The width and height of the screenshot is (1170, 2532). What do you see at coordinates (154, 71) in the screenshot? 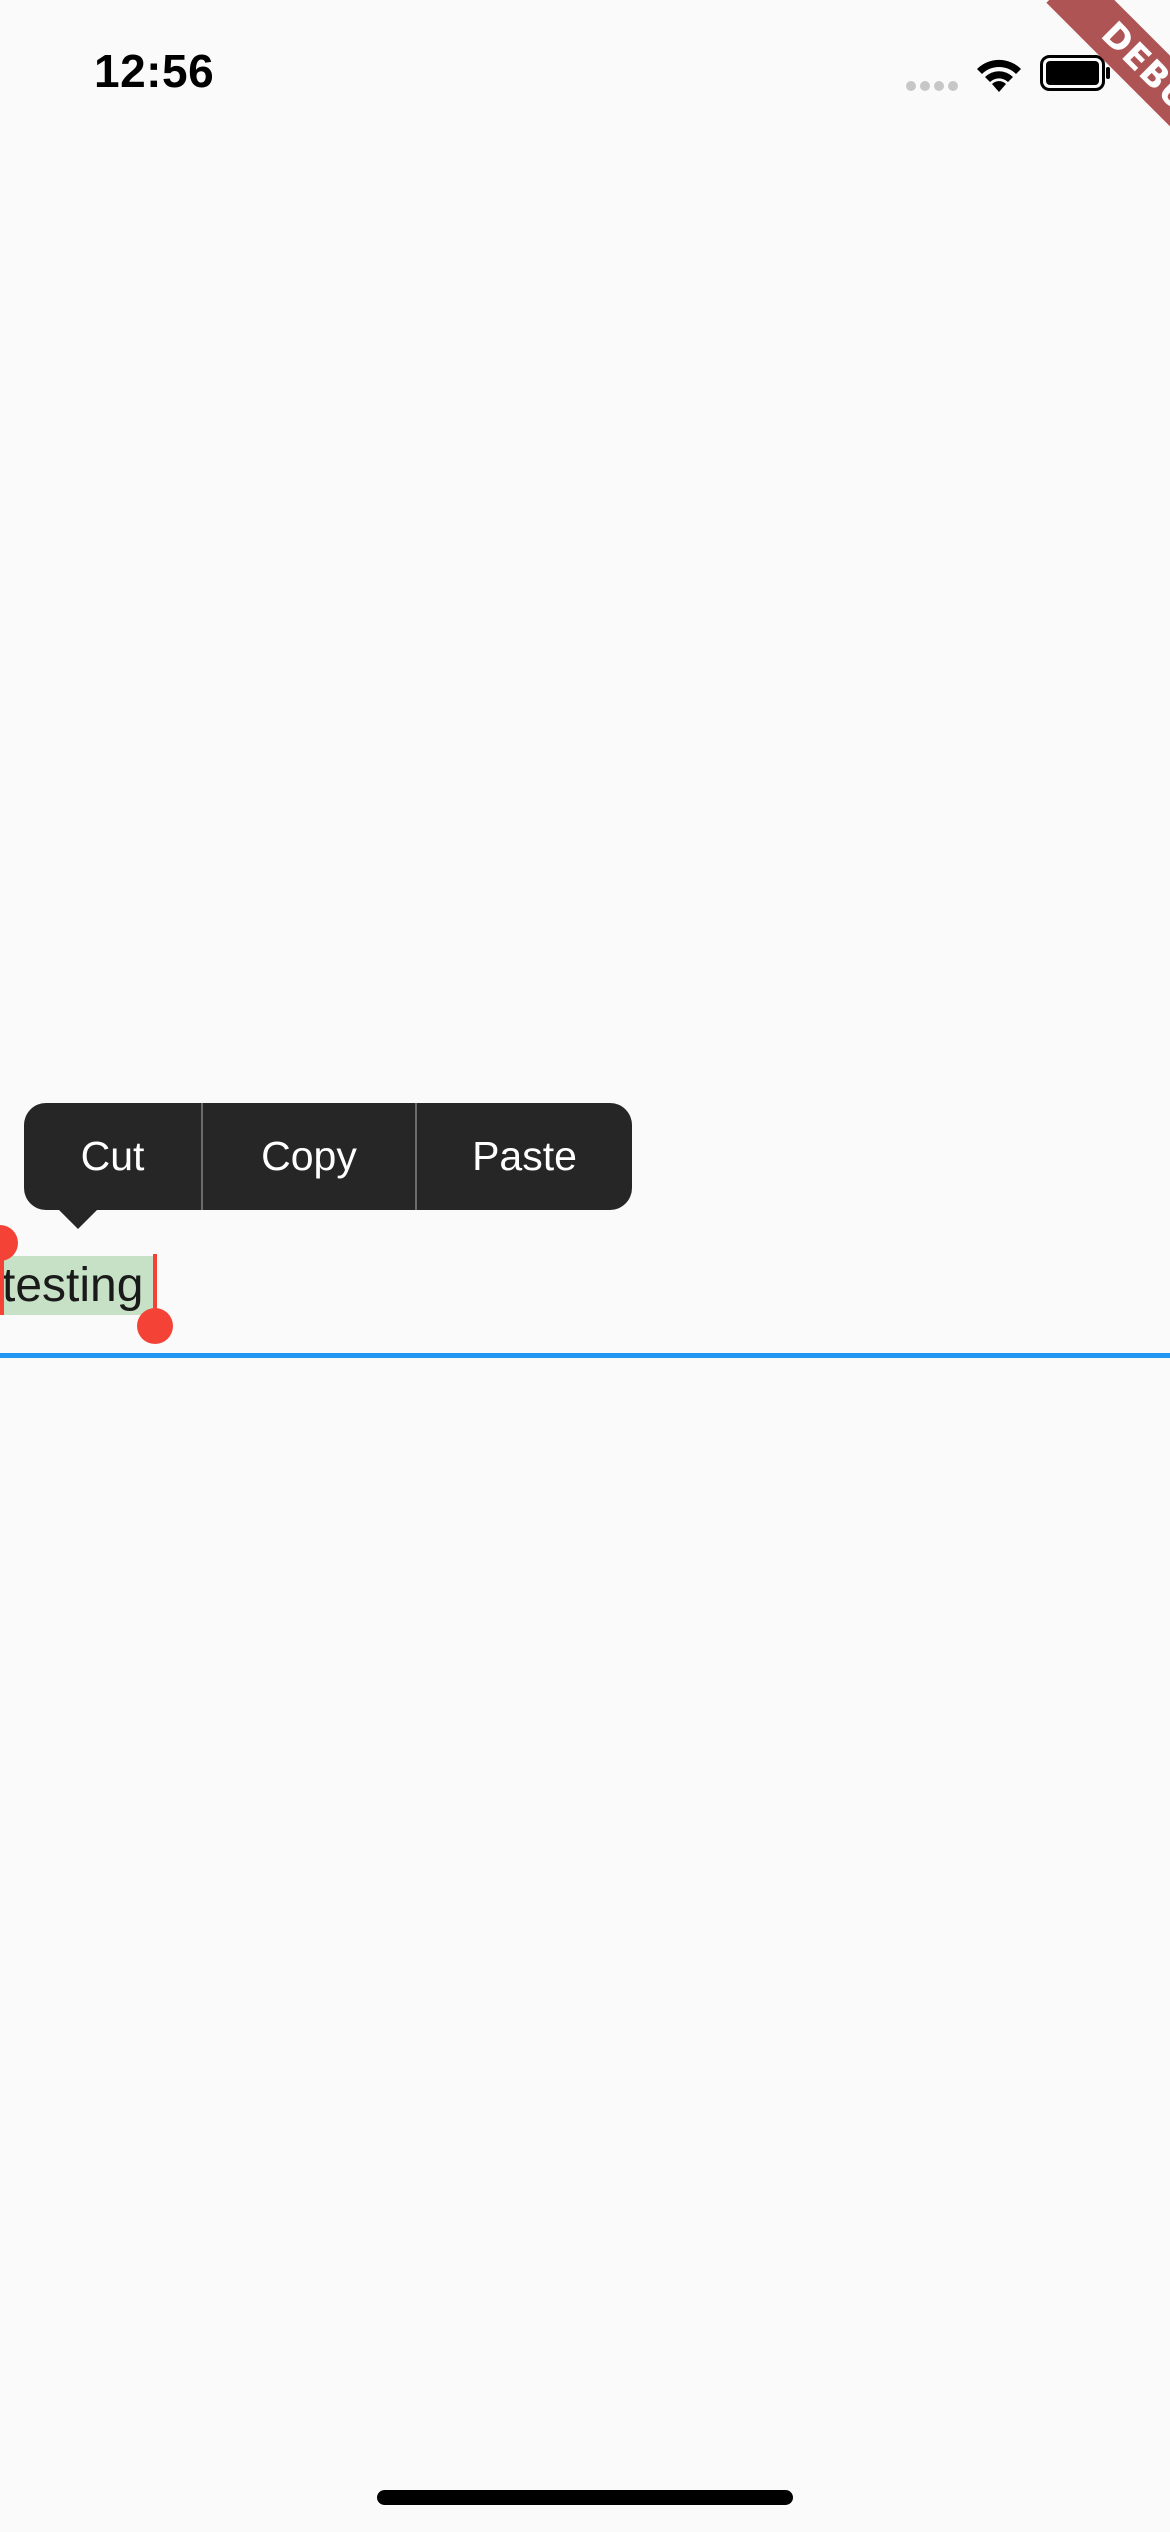
I see `status-time: 12:56` at bounding box center [154, 71].